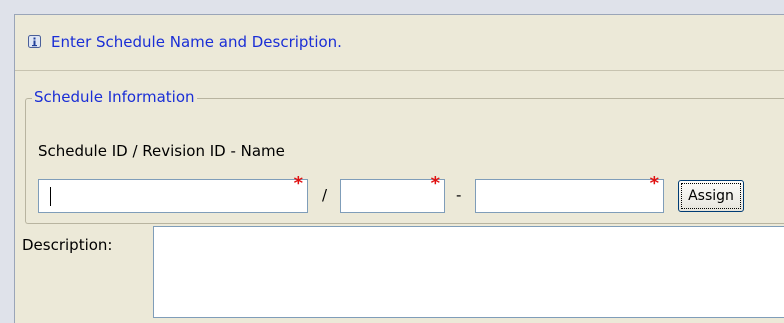 The image size is (784, 323). I want to click on description-label: Description:, so click(67, 245).